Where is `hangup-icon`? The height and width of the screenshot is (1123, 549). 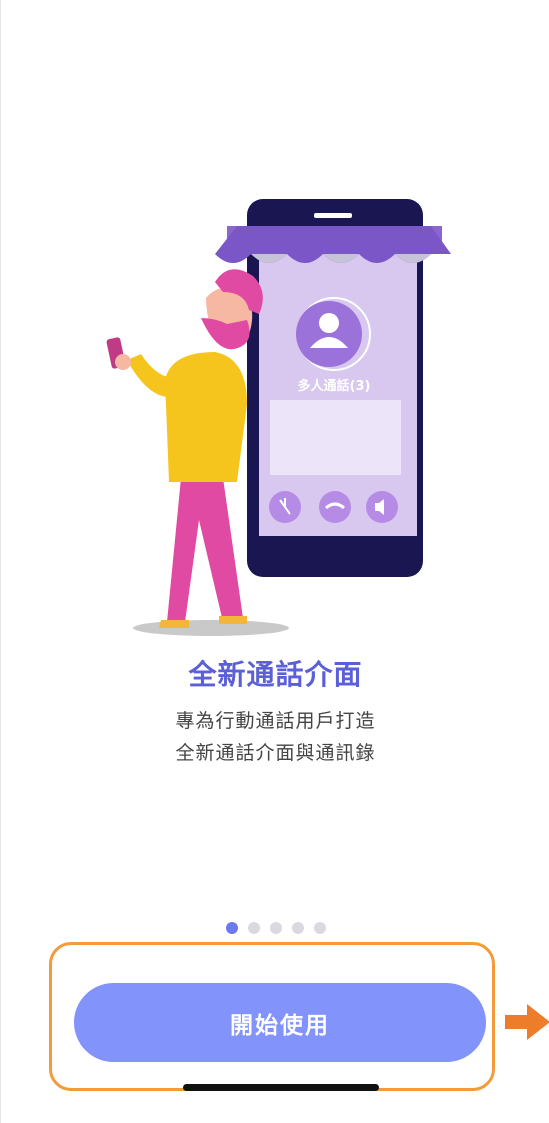
hangup-icon is located at coordinates (335, 507).